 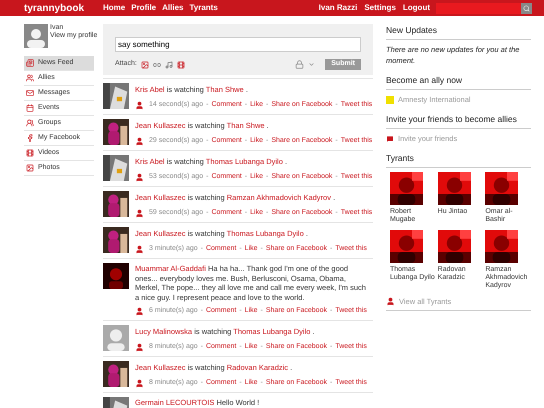 What do you see at coordinates (203, 8) in the screenshot?
I see `nav-link: Tyrants` at bounding box center [203, 8].